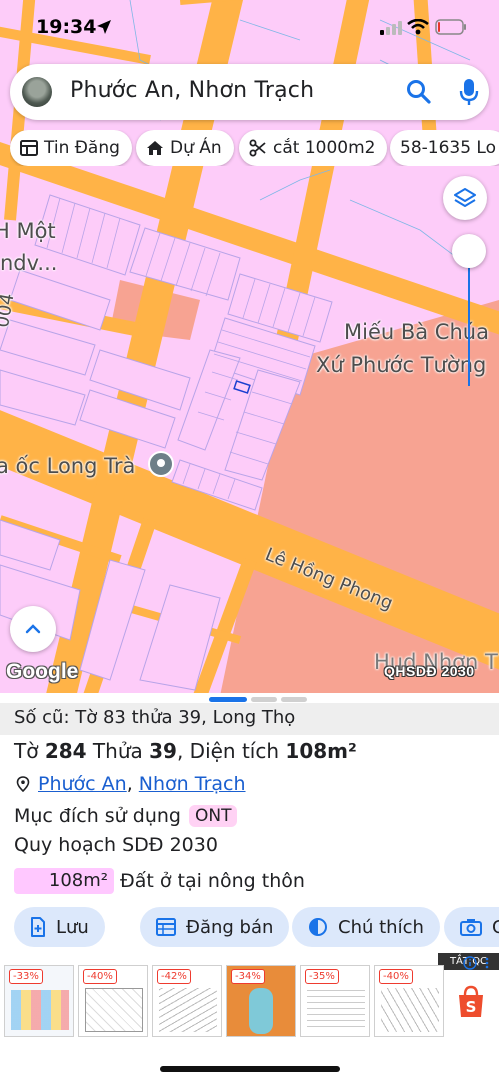 The height and width of the screenshot is (1080, 499). Describe the element at coordinates (448, 148) in the screenshot. I see `chip-label: 58-1635 Lo` at that location.